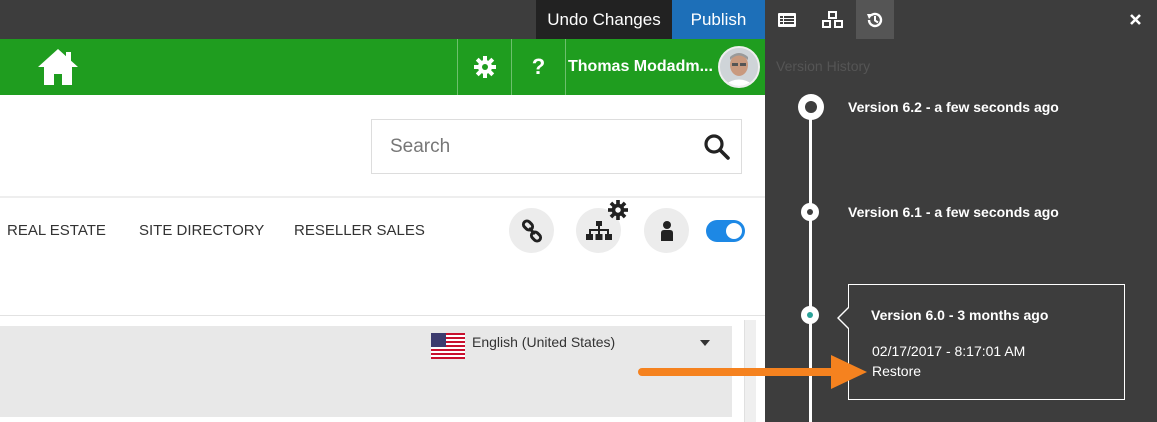 This screenshot has height=422, width=1157. Describe the element at coordinates (810, 212) in the screenshot. I see `timeline-node` at that location.